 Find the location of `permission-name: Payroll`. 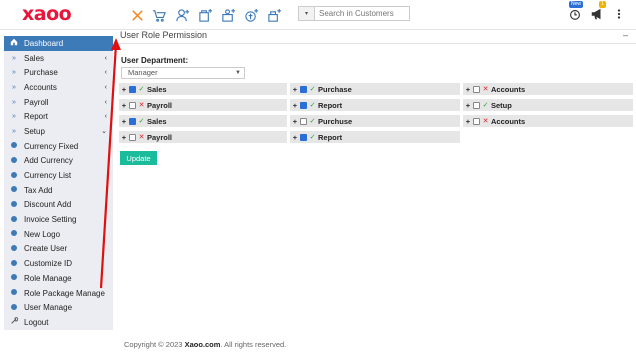

permission-name: Payroll is located at coordinates (160, 105).